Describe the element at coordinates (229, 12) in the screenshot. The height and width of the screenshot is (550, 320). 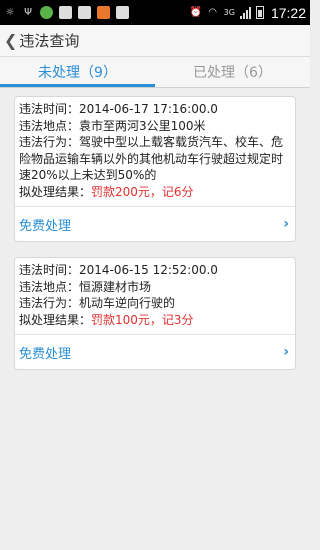
I see `network-type: 3G` at that location.